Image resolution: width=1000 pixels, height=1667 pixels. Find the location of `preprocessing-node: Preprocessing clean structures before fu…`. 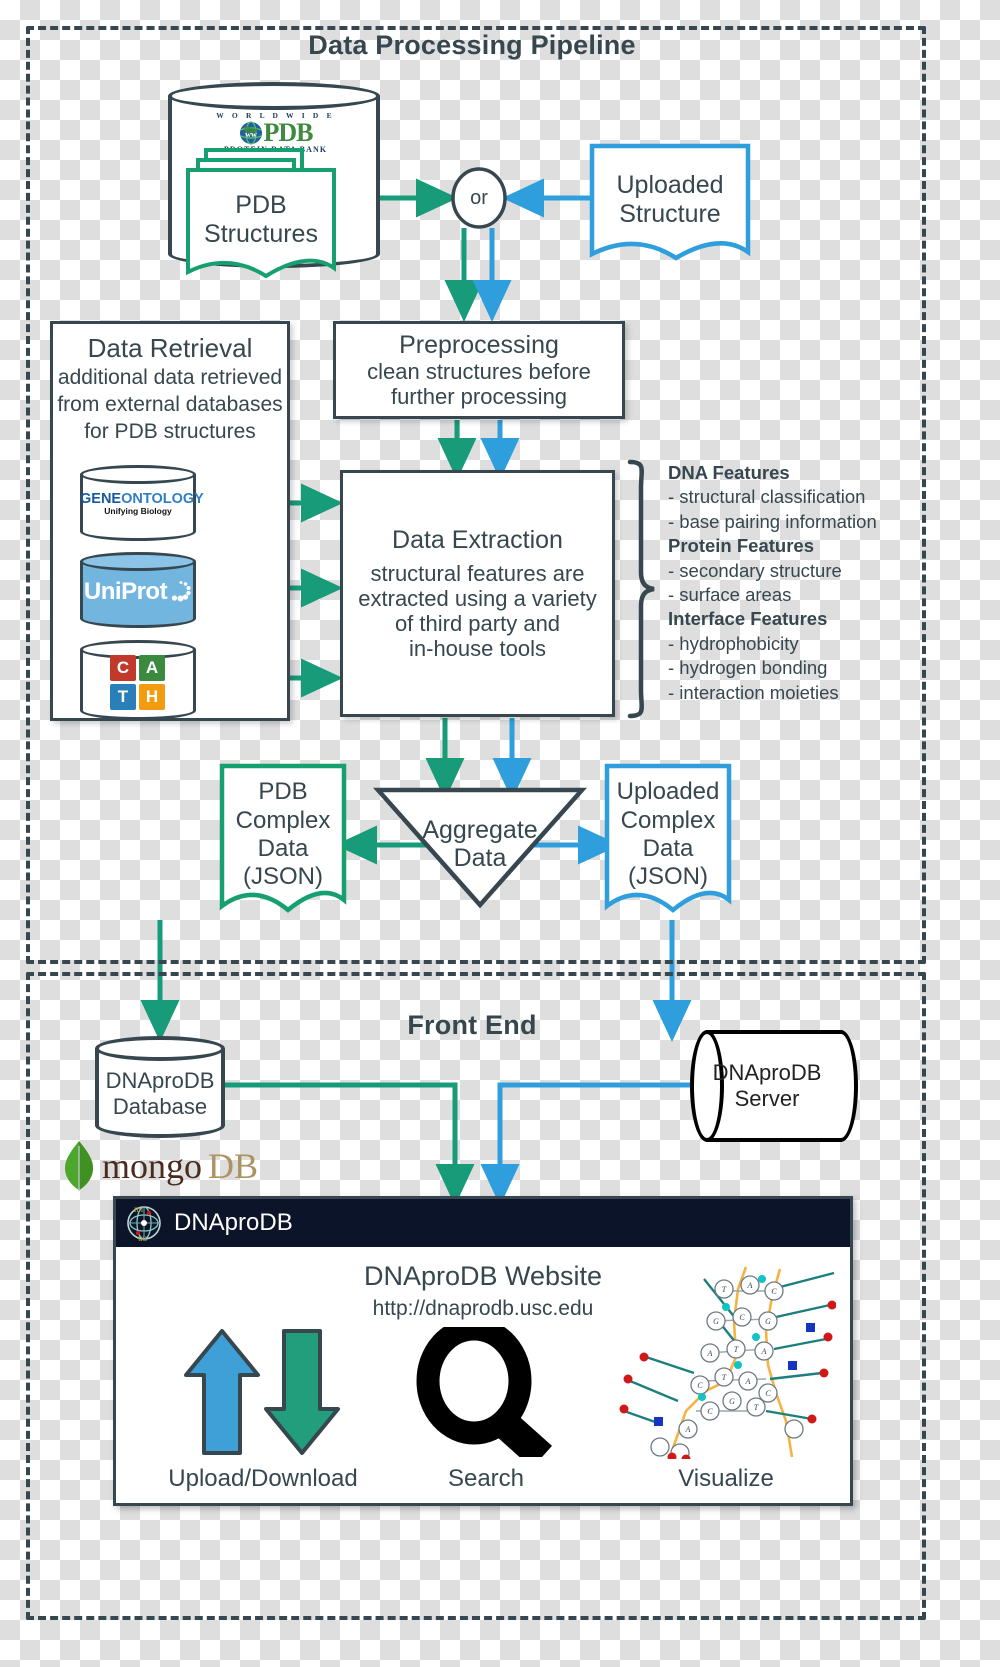

preprocessing-node: Preprocessing clean structures before fu… is located at coordinates (479, 370).